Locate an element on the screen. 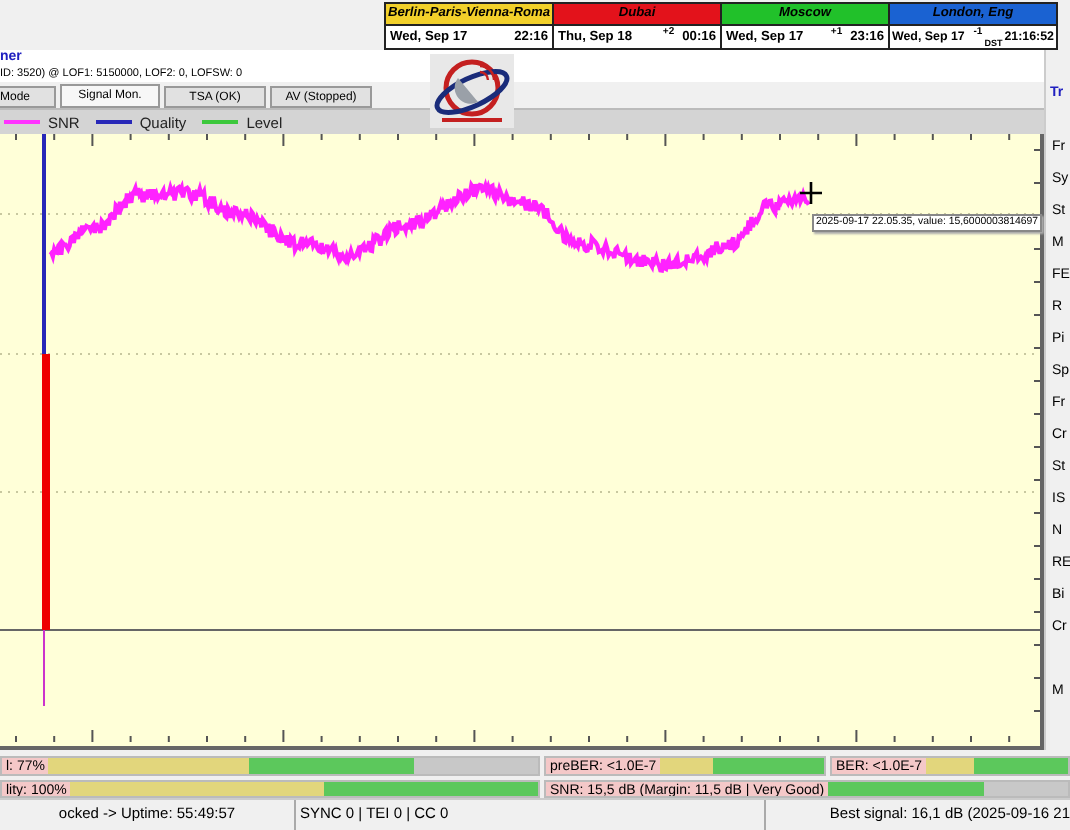 This screenshot has width=1070, height=830. crosshair-icon is located at coordinates (811, 193).